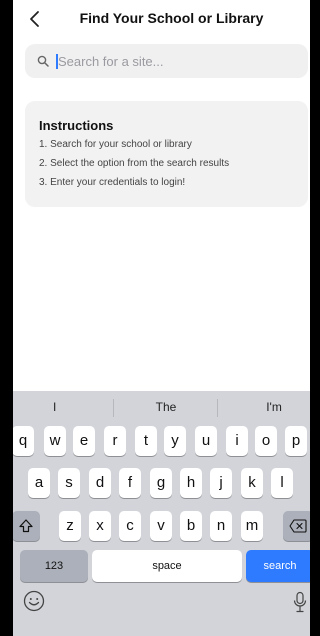 The height and width of the screenshot is (636, 320). Describe the element at coordinates (282, 483) in the screenshot. I see `key-l: l` at that location.